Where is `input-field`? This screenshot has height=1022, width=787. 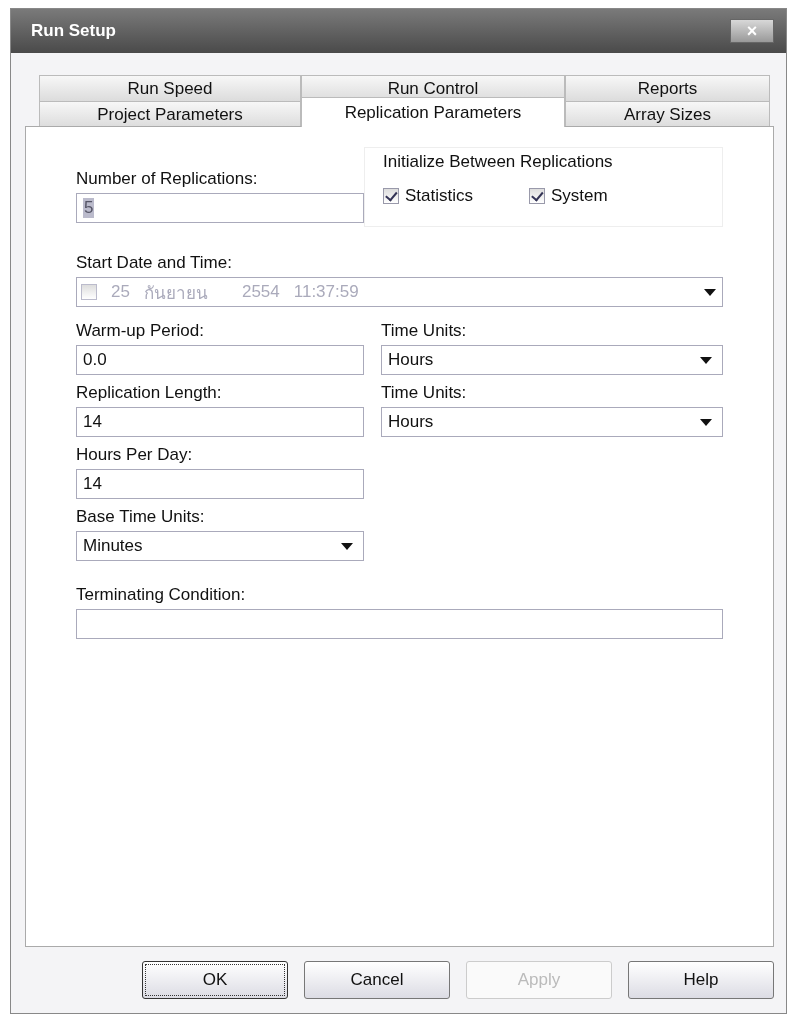
input-field is located at coordinates (399, 624).